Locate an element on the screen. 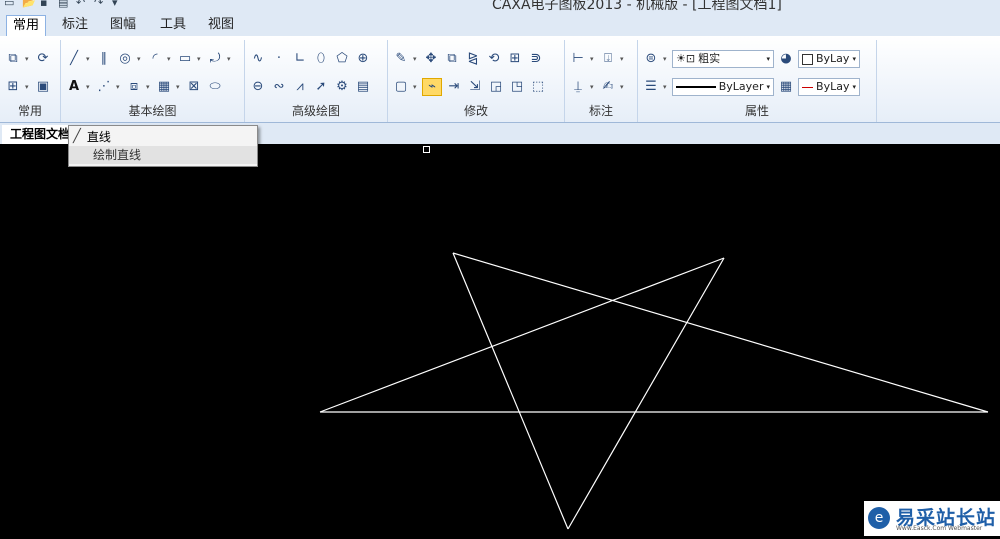 This screenshot has width=1000, height=539. group-modify: ✎ ▾ ✥ ⧉ ⧎ ⟲ ⊞ ⋑ ▢ ▾ ⌁ ⇥ ⇲ ◲ ◳ ⬚ 修改 is located at coordinates (476, 81).